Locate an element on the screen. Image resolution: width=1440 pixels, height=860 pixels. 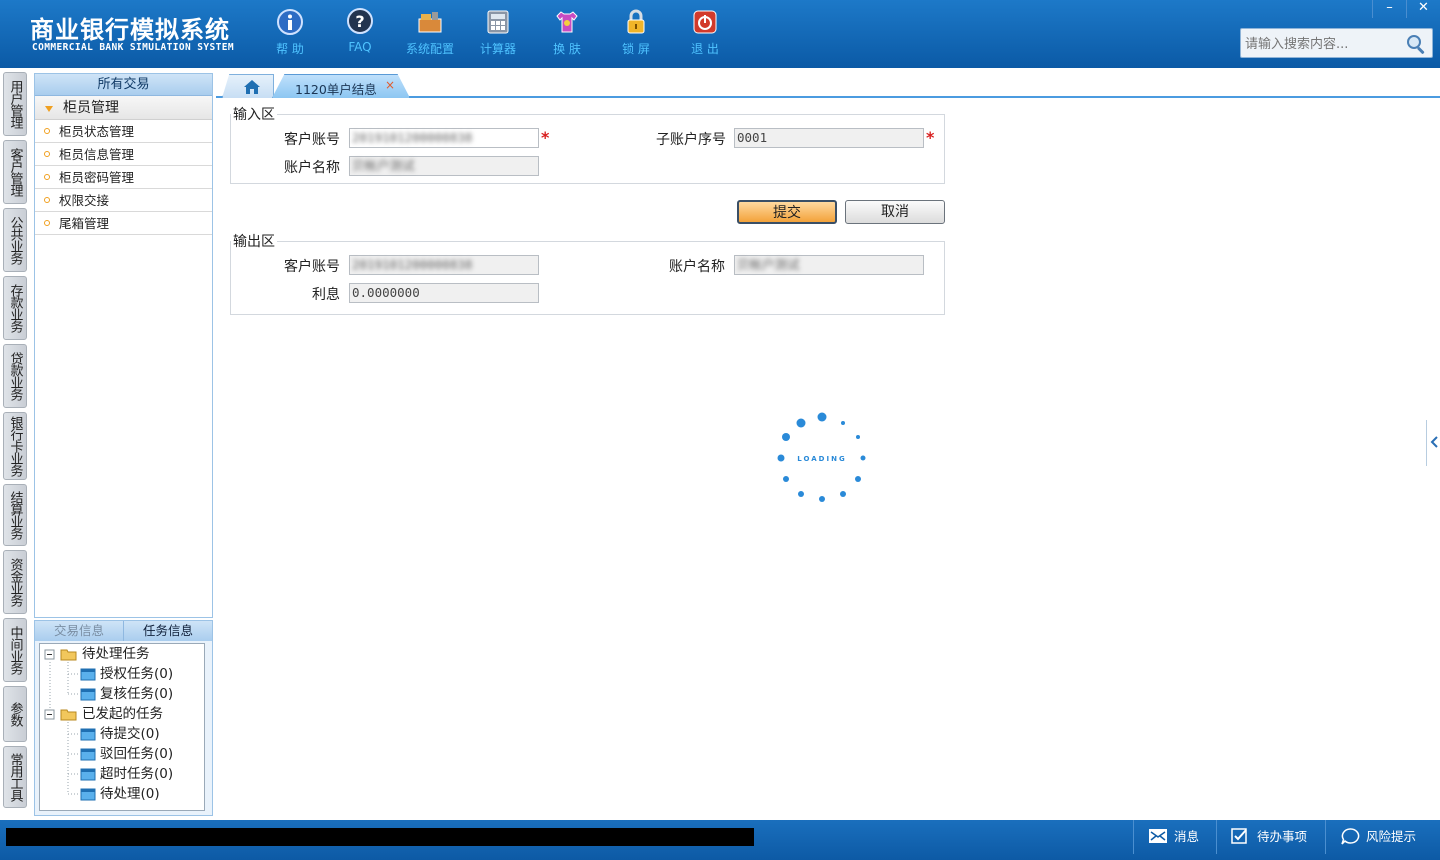
task-panel-tabs: 交易信息 任务信息 is located at coordinates (123, 631).